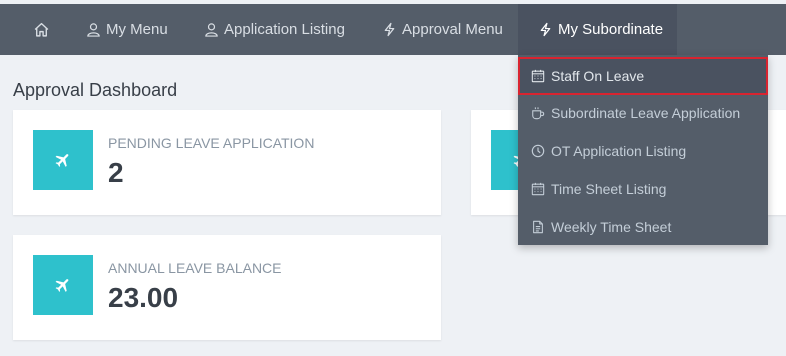  I want to click on card-label: PENDING LEAVE APPLICATION, so click(211, 143).